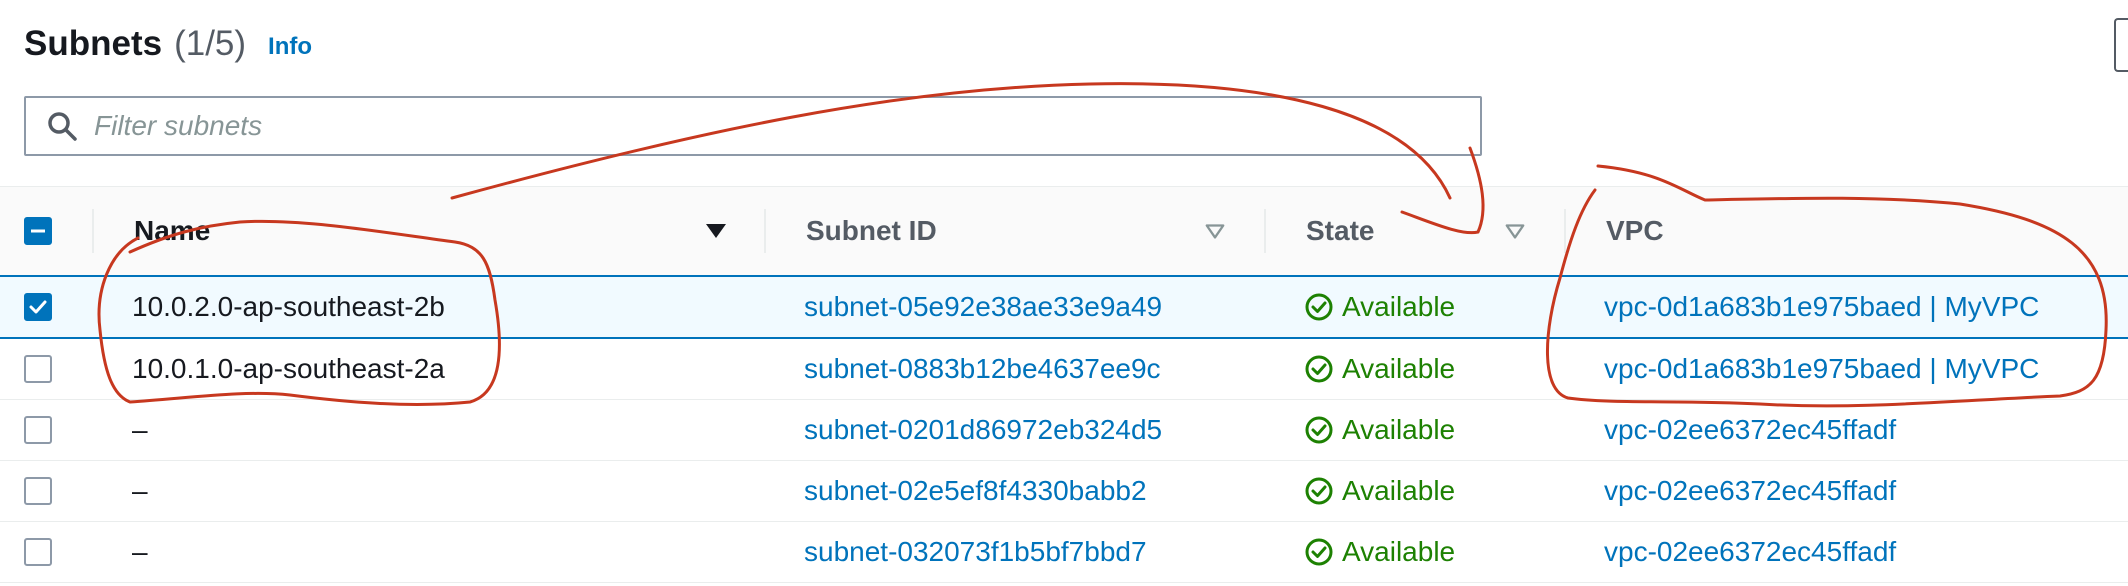  I want to click on column-header-subnet-id: Subnet ID, so click(871, 231).